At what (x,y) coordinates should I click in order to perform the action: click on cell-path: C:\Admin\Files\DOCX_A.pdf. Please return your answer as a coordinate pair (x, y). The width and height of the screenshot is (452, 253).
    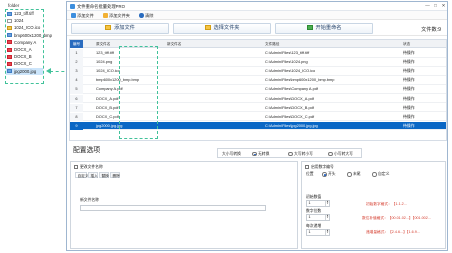
    Looking at the image, I should click on (289, 98).